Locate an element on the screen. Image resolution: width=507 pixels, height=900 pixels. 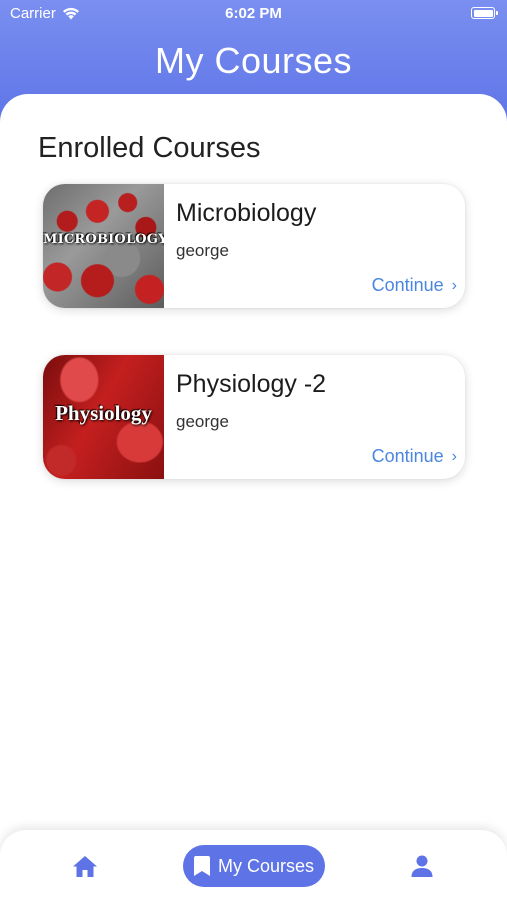
tab-bar: My Courses is located at coordinates (253, 865).